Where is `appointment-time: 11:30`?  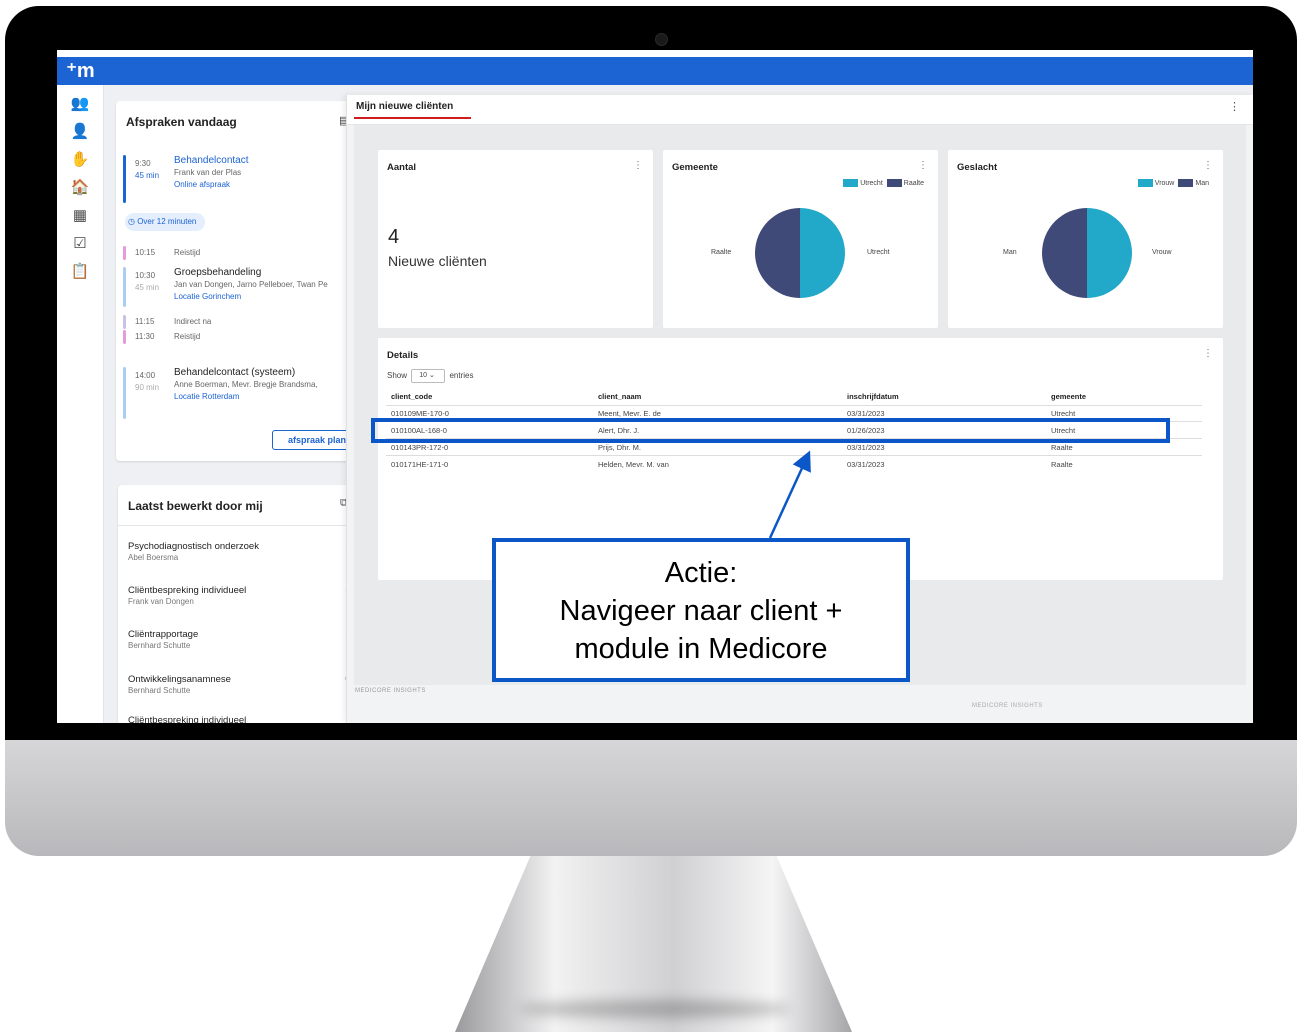
appointment-time: 11:30 is located at coordinates (145, 336).